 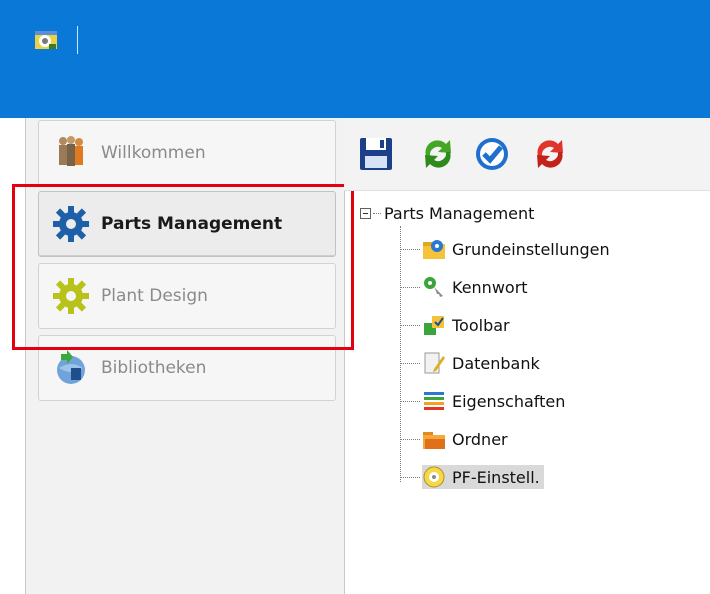 I want to click on tree-item-ordner: Ordner, so click(x=455, y=439).